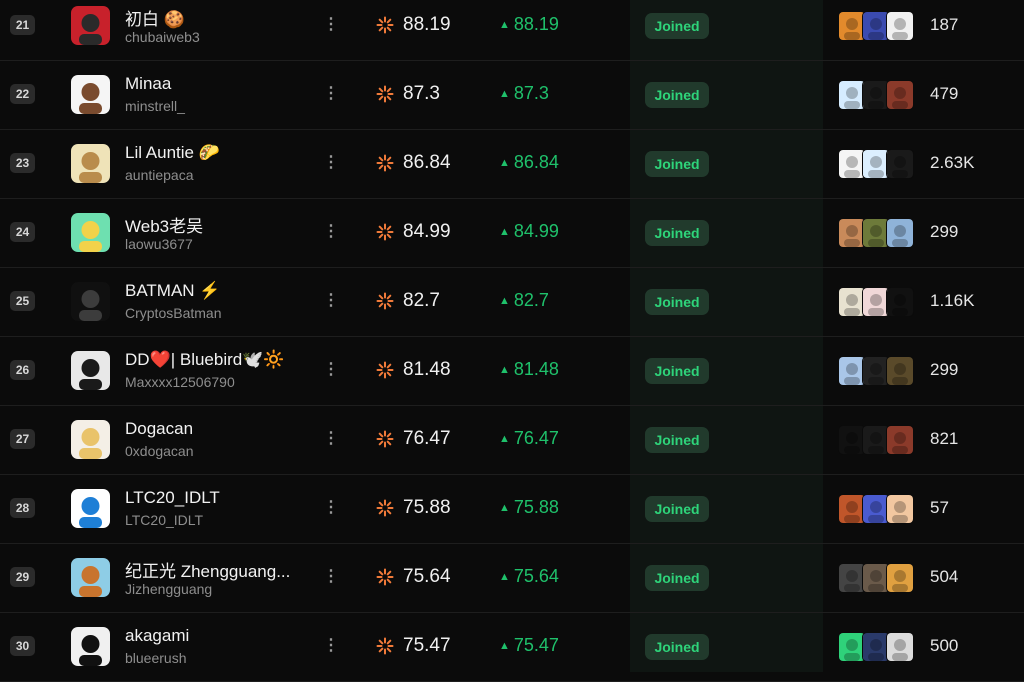 The height and width of the screenshot is (682, 1024). I want to click on leaderboard-row: 22 Minaa minstrell_ ⋮ 87.3 ▲87.3 Joined, so click(512, 95).